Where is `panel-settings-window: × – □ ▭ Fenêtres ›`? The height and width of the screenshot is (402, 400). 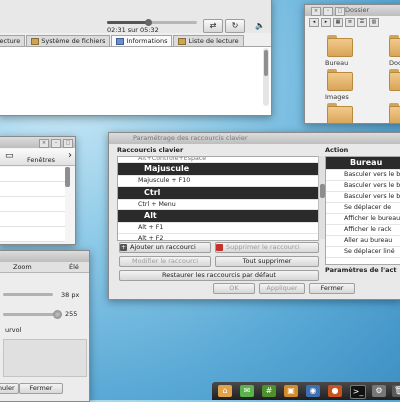 panel-settings-window: × – □ ▭ Fenêtres › is located at coordinates (38, 190).